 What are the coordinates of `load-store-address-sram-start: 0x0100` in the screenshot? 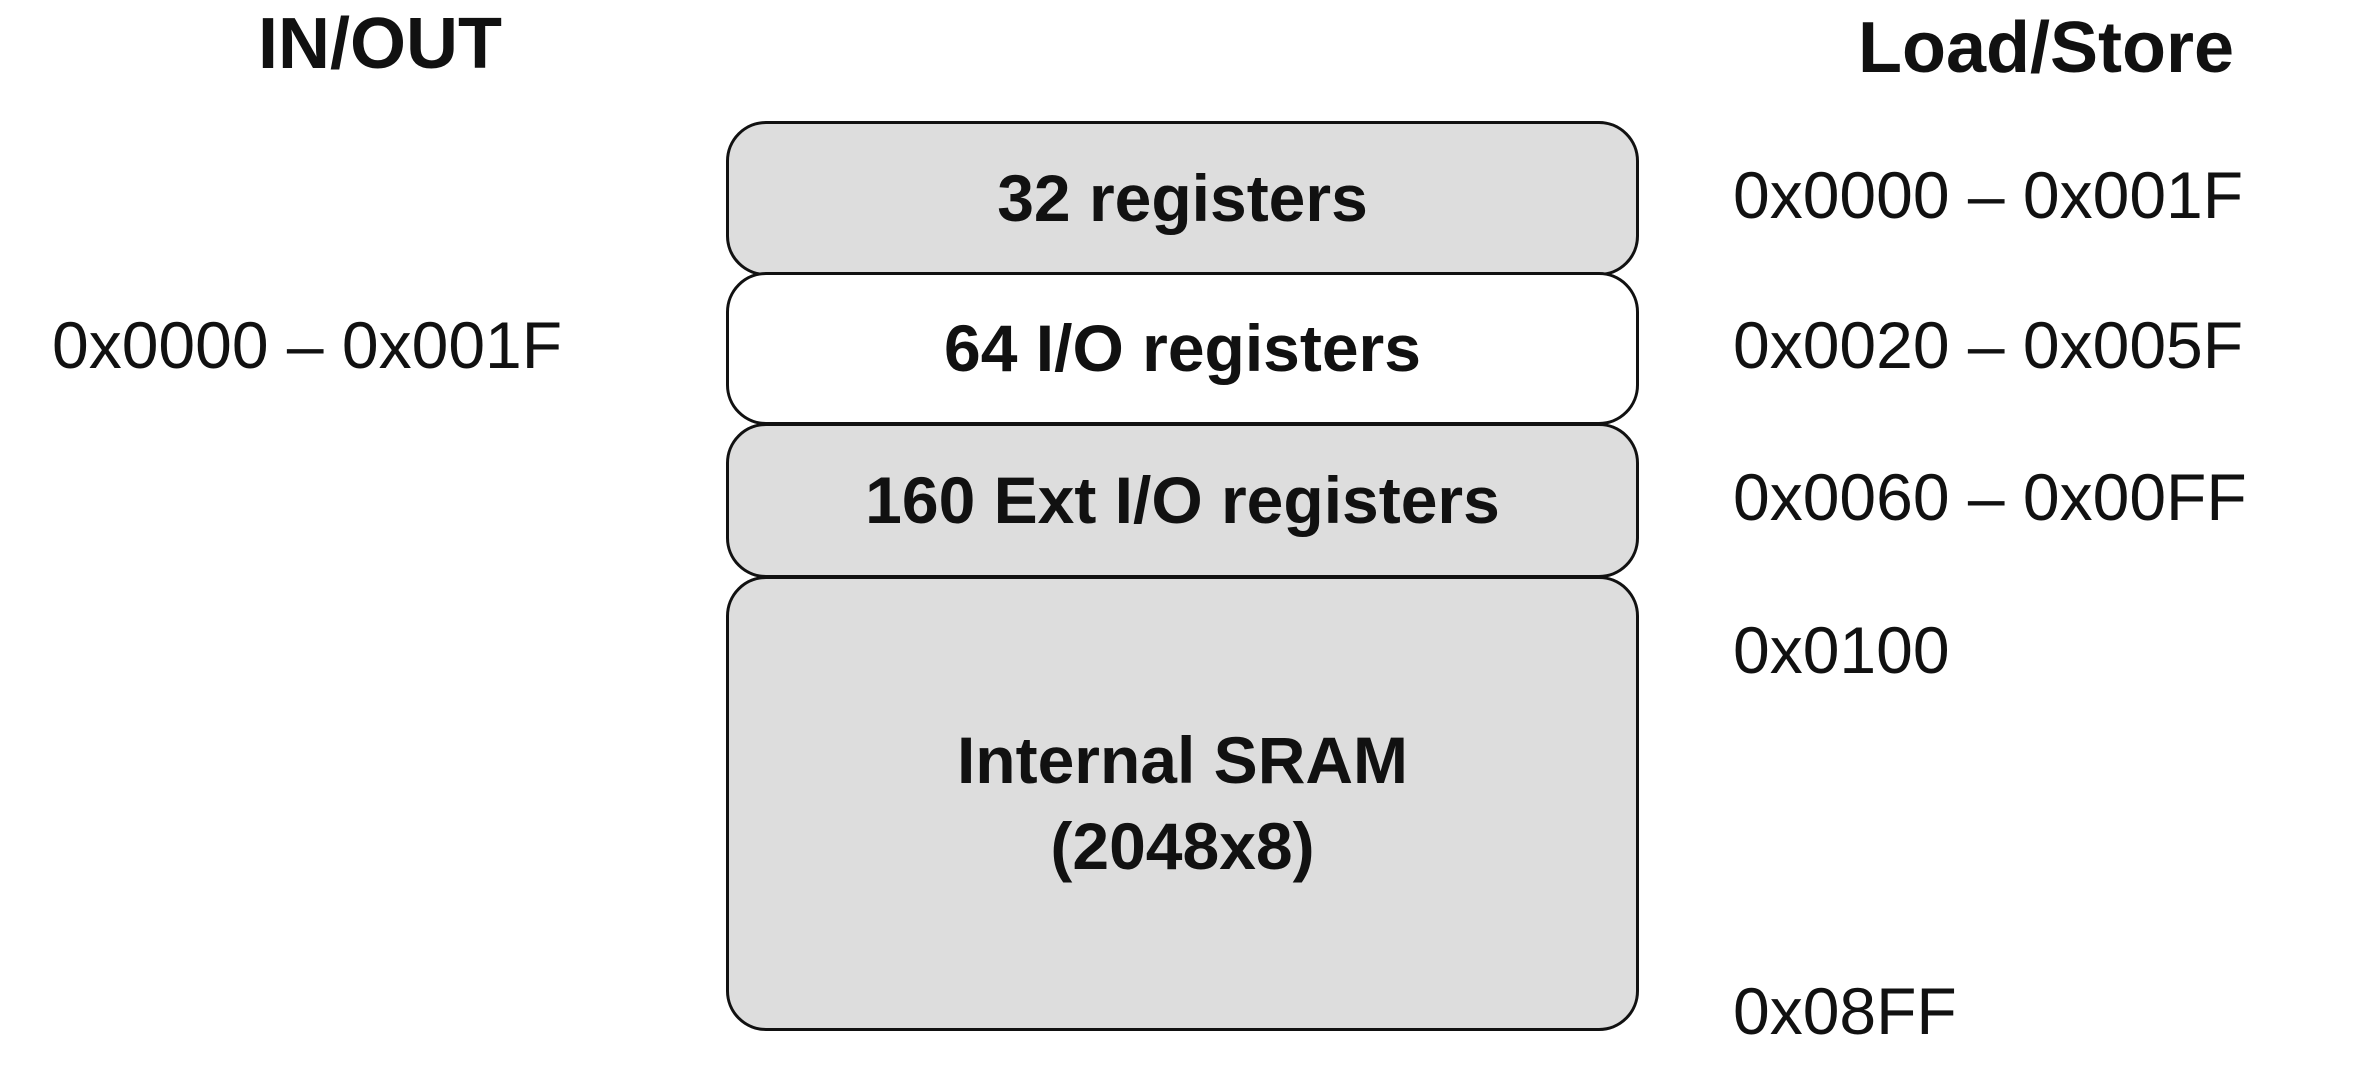 It's located at (1841, 650).